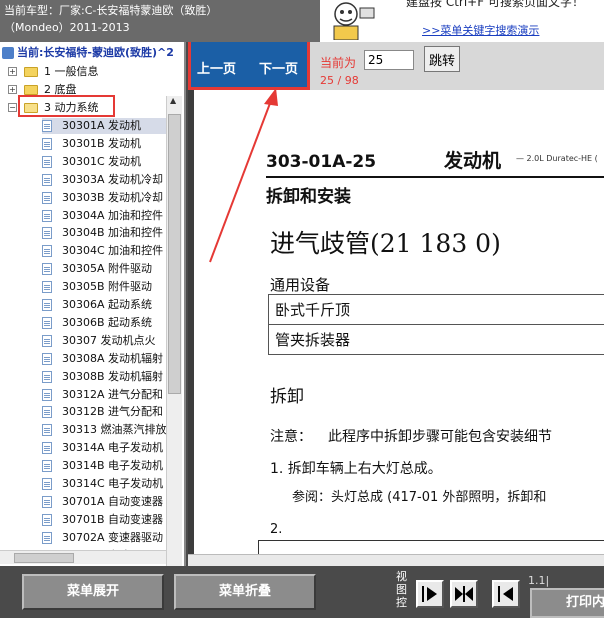 Image resolution: width=604 pixels, height=618 pixels. I want to click on tree-item-label: 30702A 变速器驱动, so click(113, 537).